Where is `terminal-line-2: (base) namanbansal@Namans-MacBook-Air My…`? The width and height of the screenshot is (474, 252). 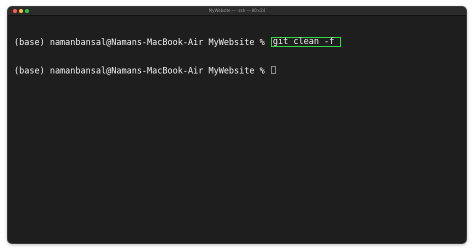
terminal-line-2: (base) namanbansal@Namans-MacBook-Air My… is located at coordinates (238, 71).